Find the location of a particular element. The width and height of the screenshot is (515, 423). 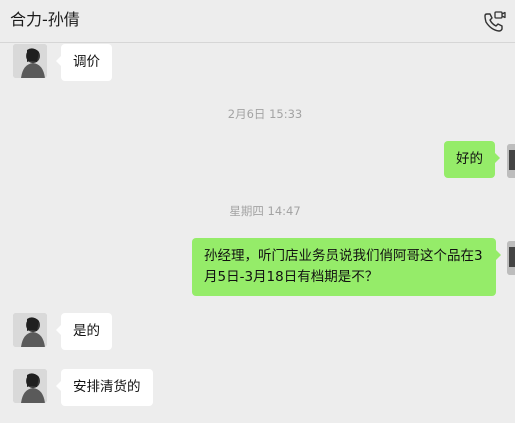

message-bubble-incoming: 调价 is located at coordinates (84, 62).